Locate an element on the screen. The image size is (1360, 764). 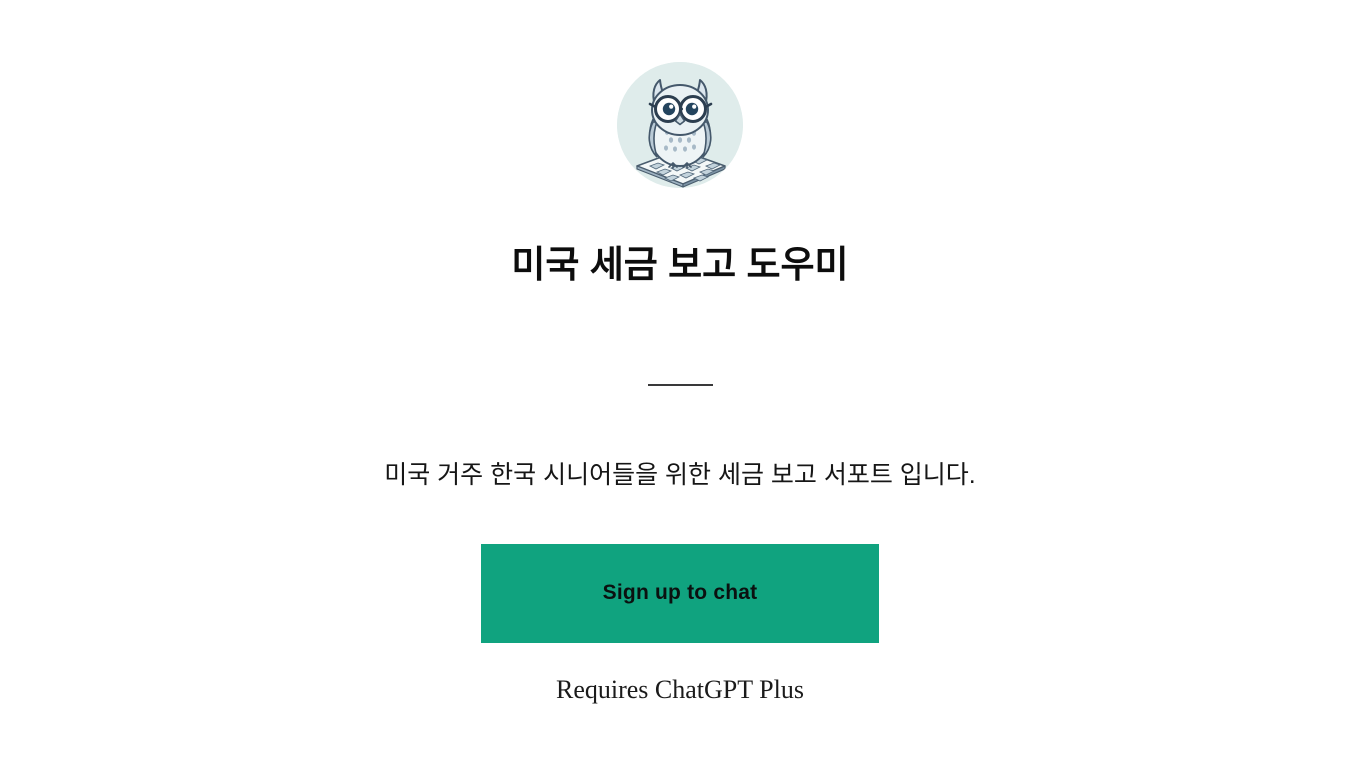
requires-plus-note: Requires ChatGPT Plus is located at coordinates (680, 689).